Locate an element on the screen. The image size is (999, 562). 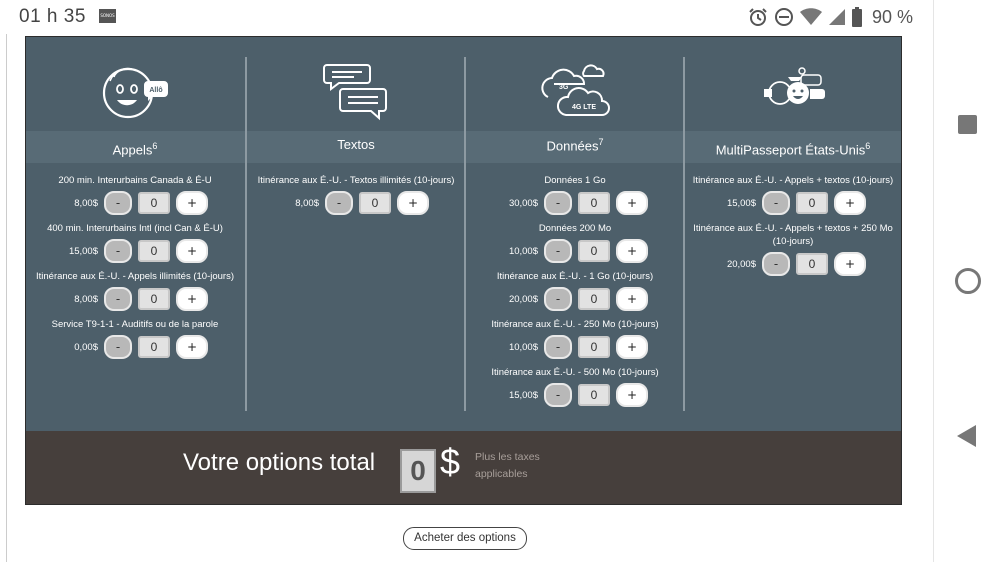
status-time: 01 h 35 is located at coordinates (52, 16).